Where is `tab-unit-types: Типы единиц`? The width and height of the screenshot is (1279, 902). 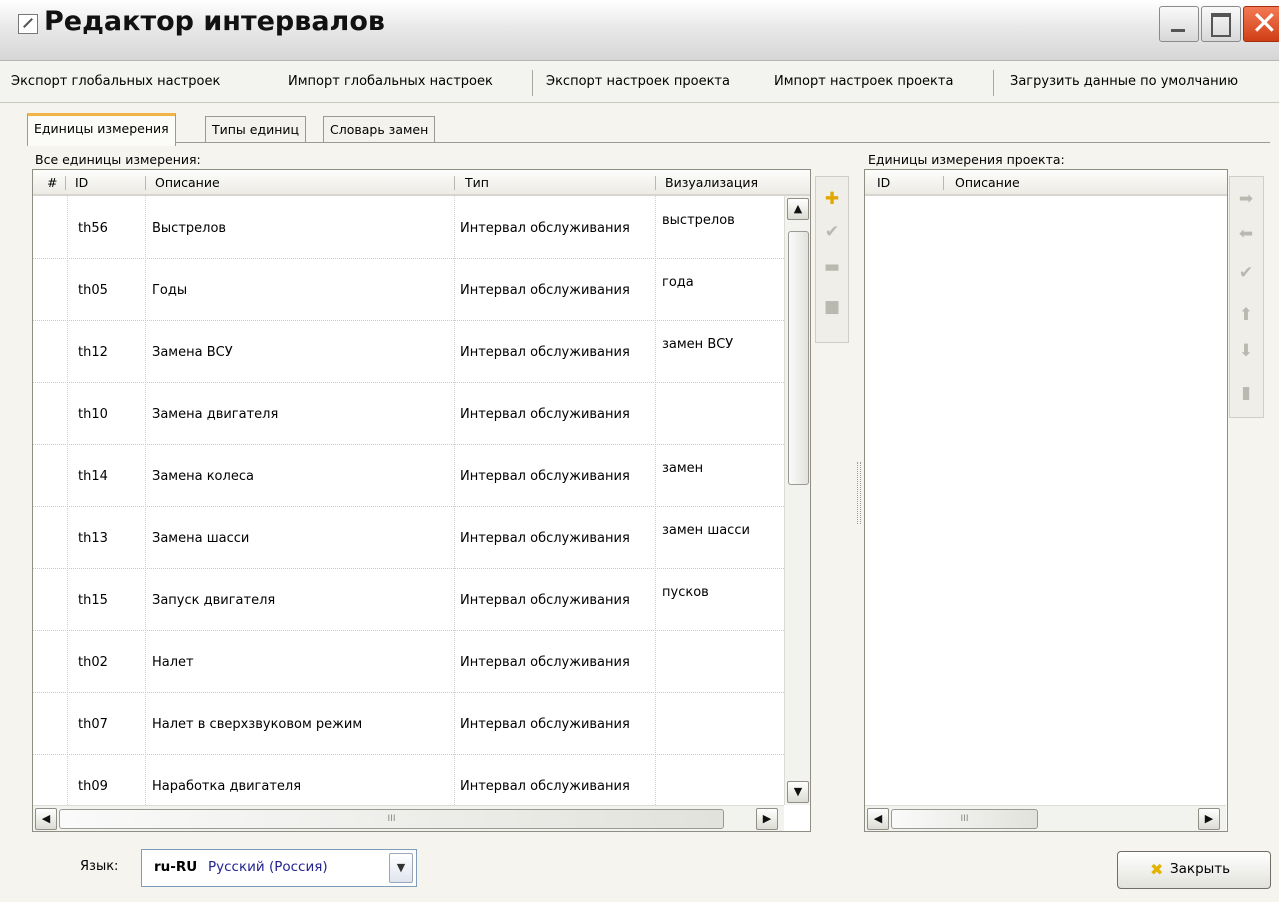
tab-unit-types: Типы единиц is located at coordinates (256, 129).